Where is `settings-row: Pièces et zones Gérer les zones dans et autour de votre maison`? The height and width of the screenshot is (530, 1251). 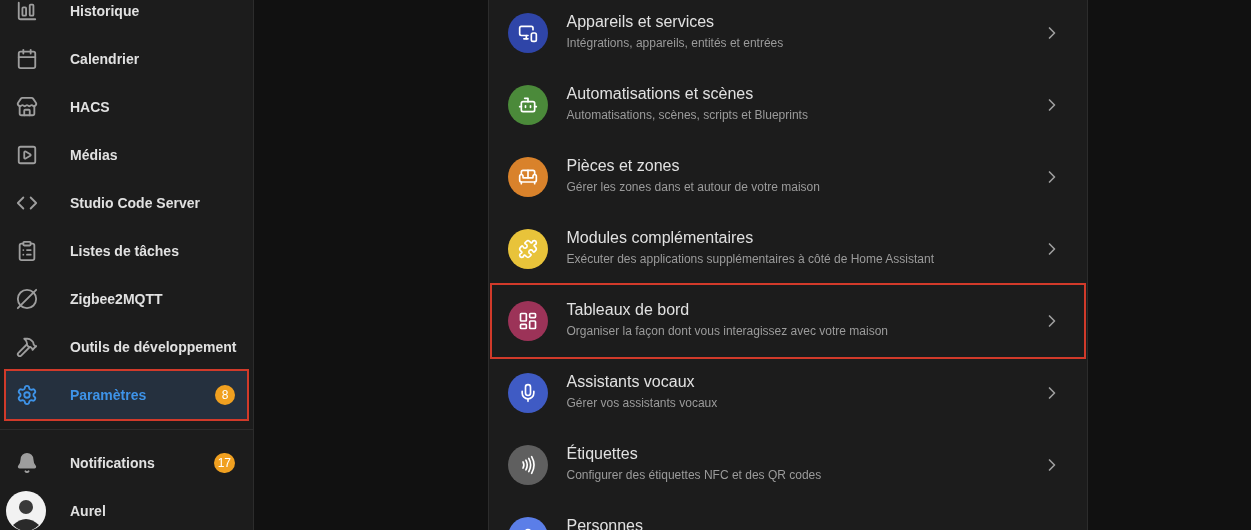
settings-row: Pièces et zones Gérer les zones dans et autour de votre maison is located at coordinates (787, 177).